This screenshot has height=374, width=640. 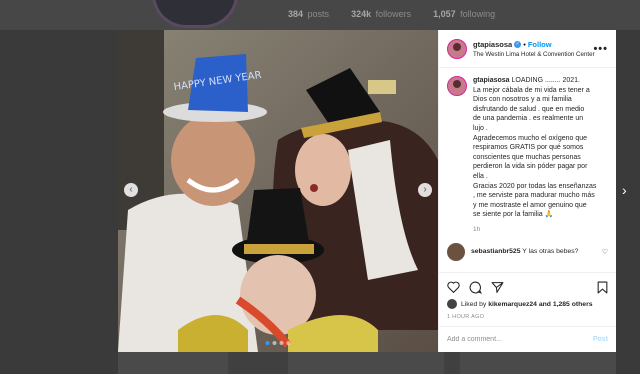 I want to click on caption-line: Dios con nosotros y a mi familia, so click(x=522, y=100).